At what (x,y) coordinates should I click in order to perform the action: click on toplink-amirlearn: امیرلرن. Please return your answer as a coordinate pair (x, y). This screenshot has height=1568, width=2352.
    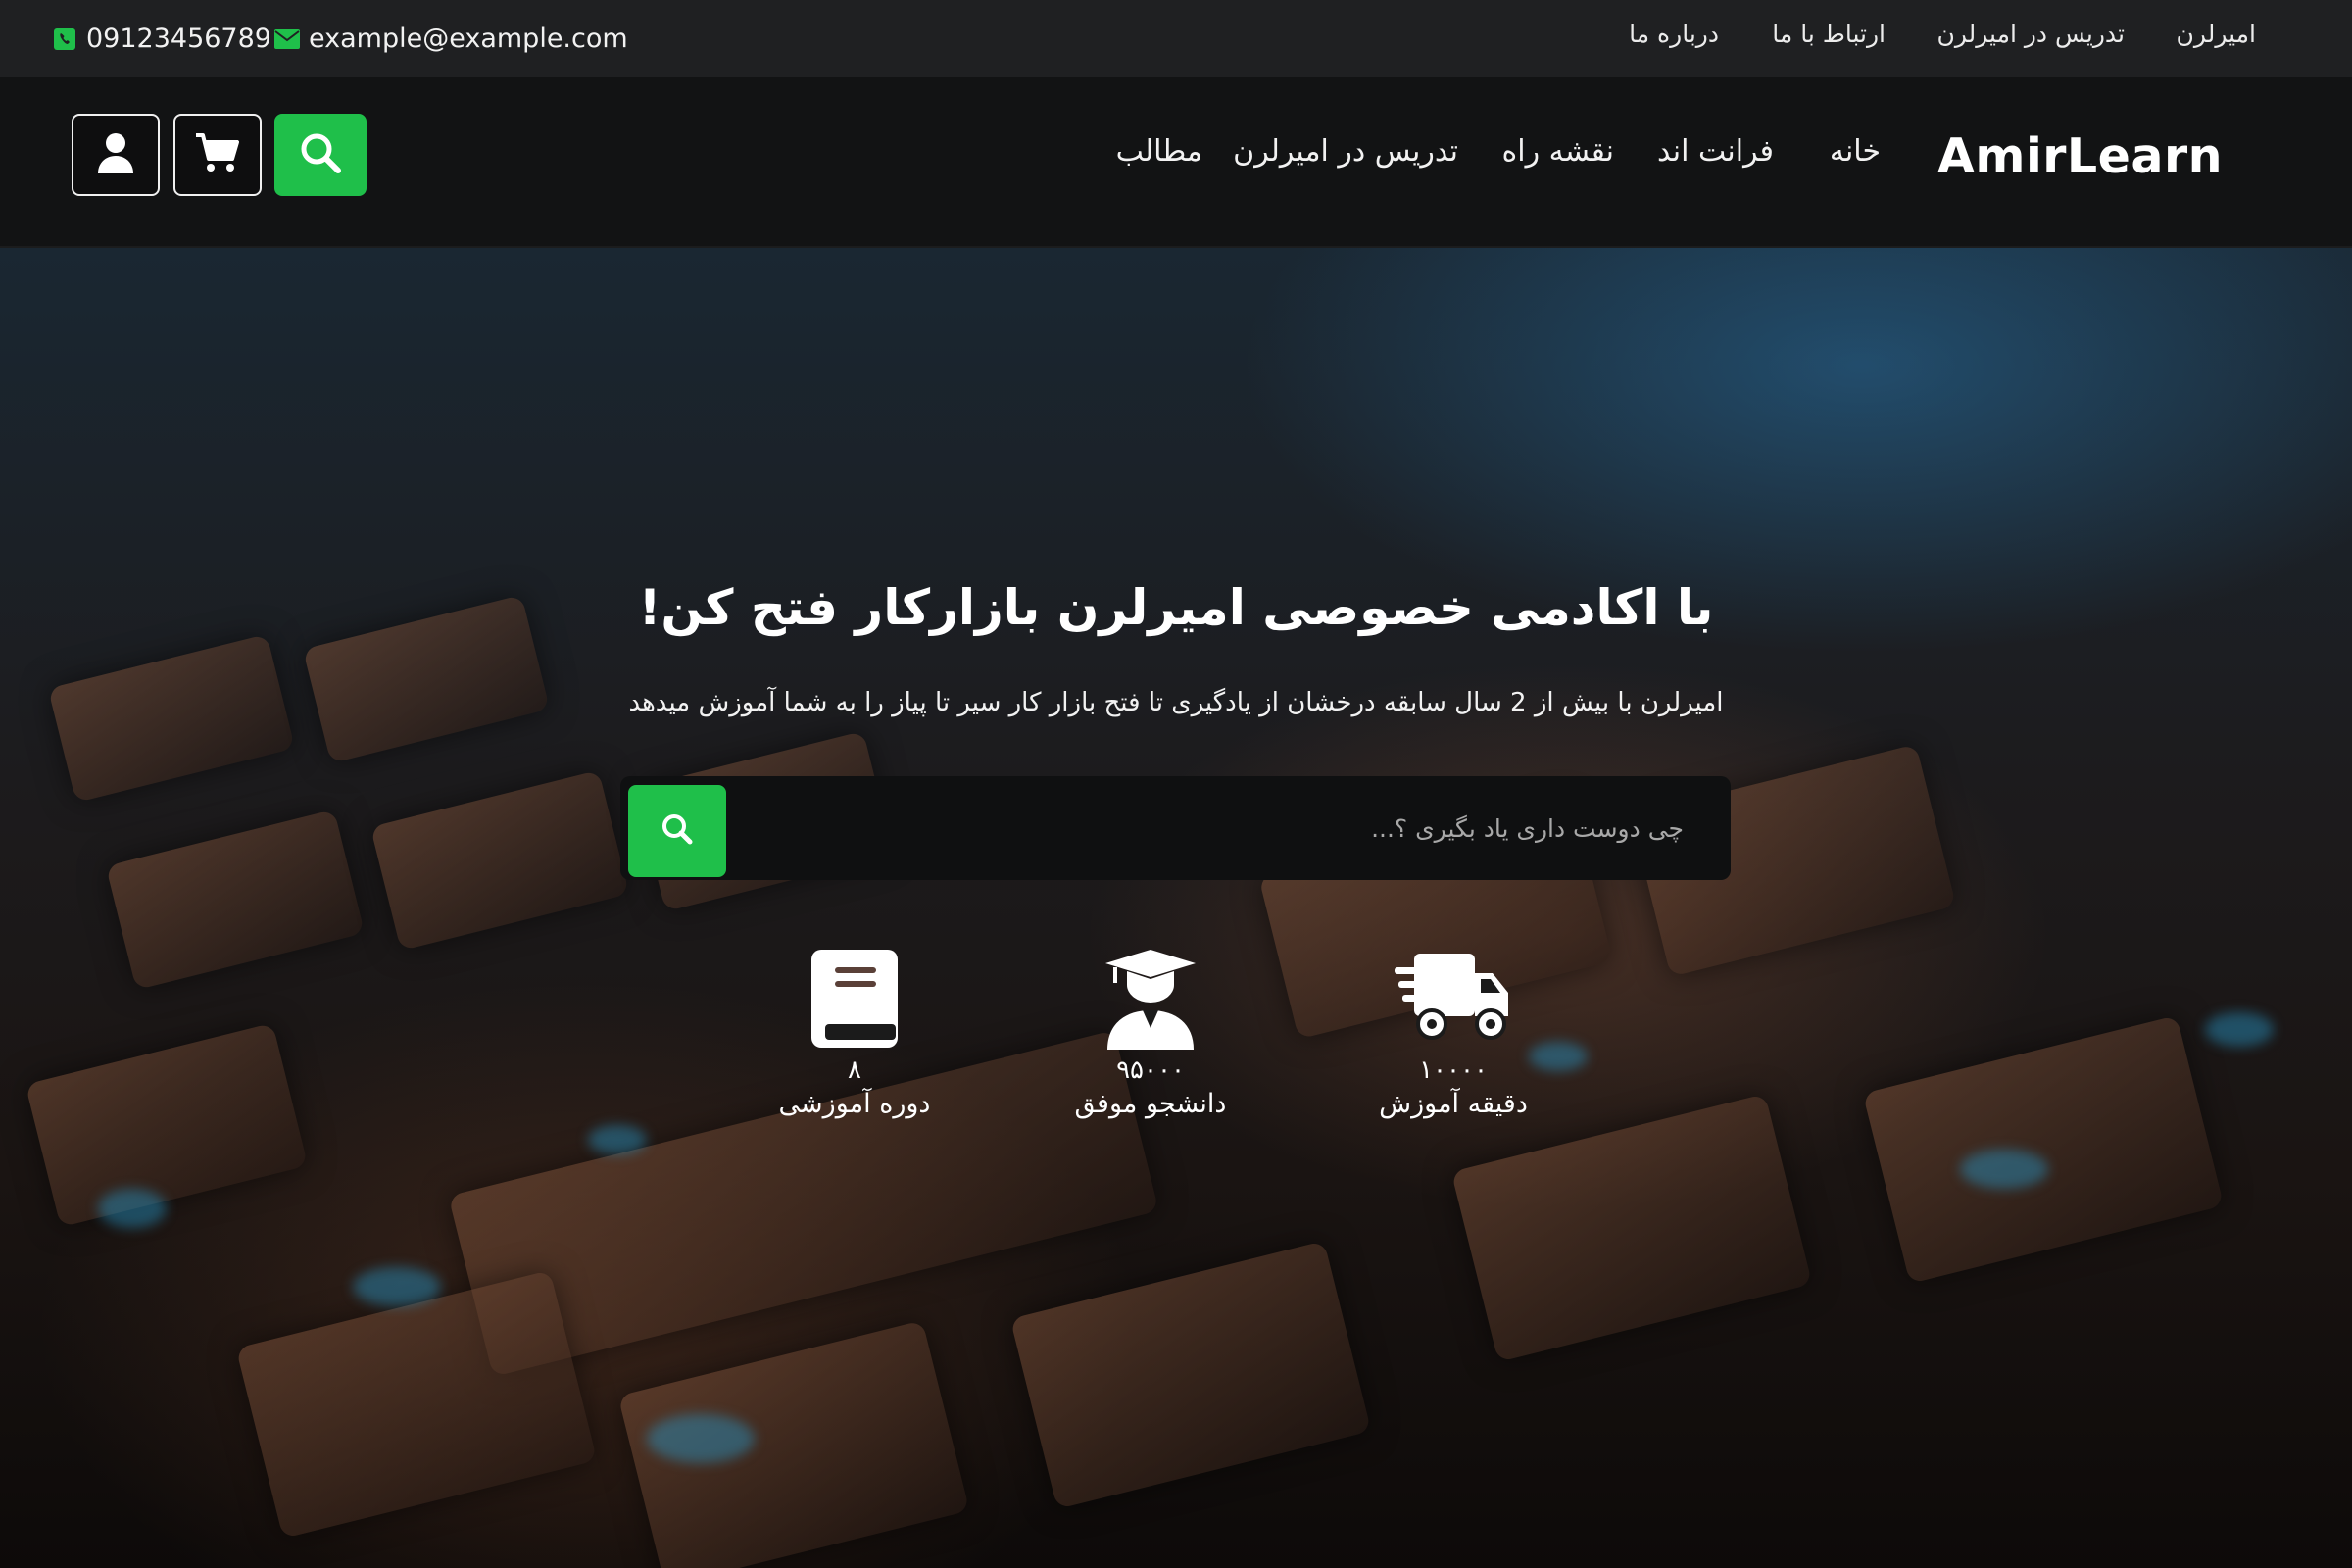
    Looking at the image, I should click on (2216, 34).